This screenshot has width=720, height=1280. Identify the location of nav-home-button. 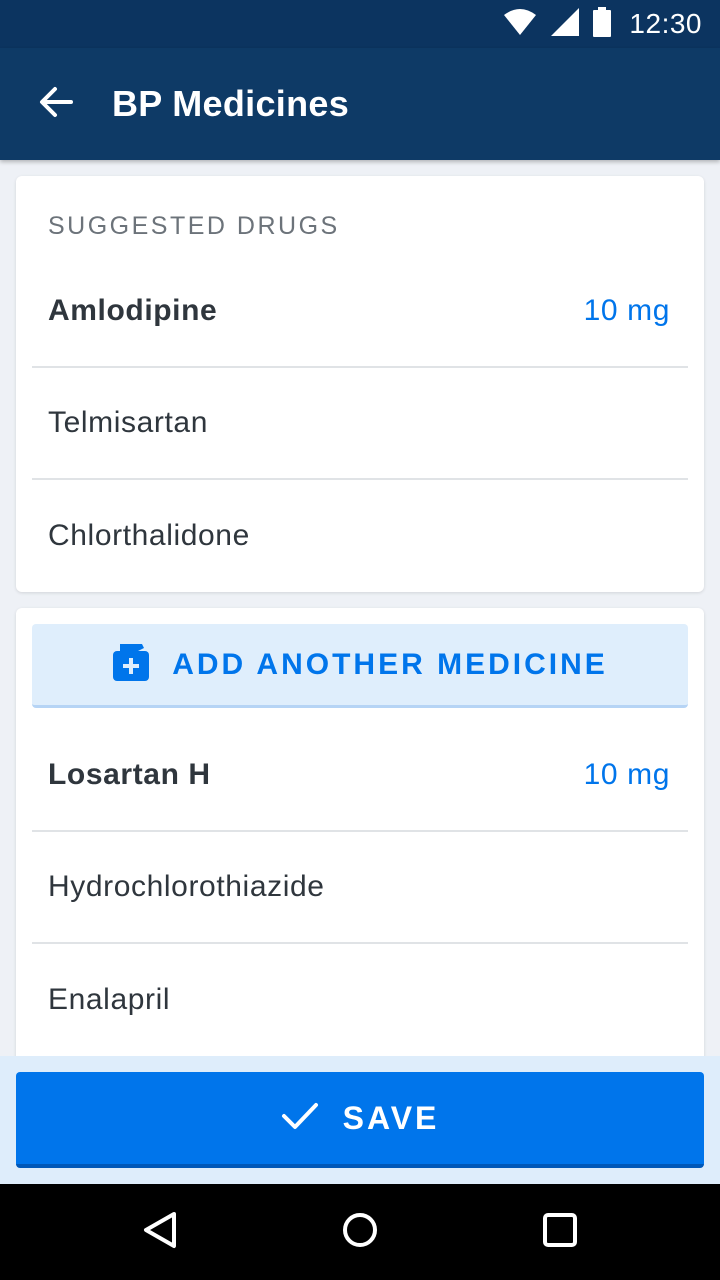
(360, 1232).